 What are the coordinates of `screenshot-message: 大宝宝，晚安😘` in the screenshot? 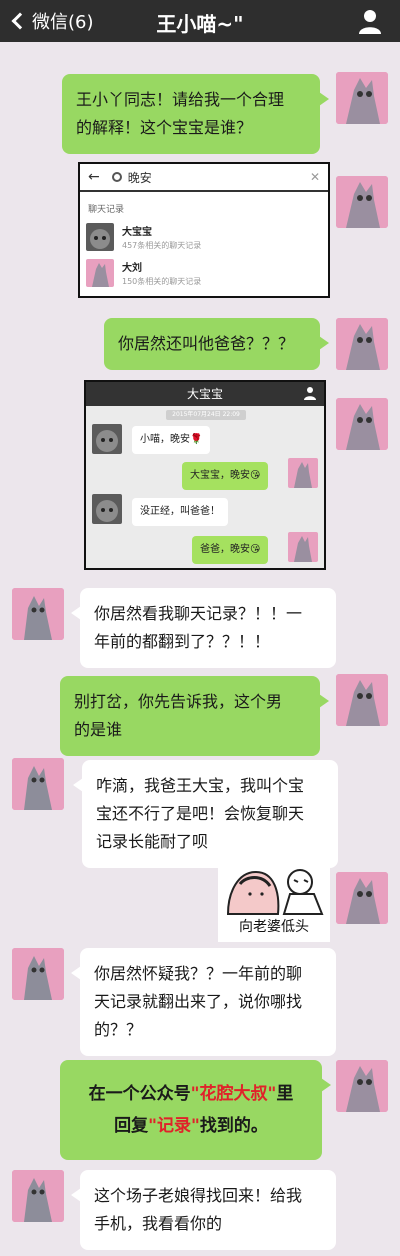 It's located at (225, 476).